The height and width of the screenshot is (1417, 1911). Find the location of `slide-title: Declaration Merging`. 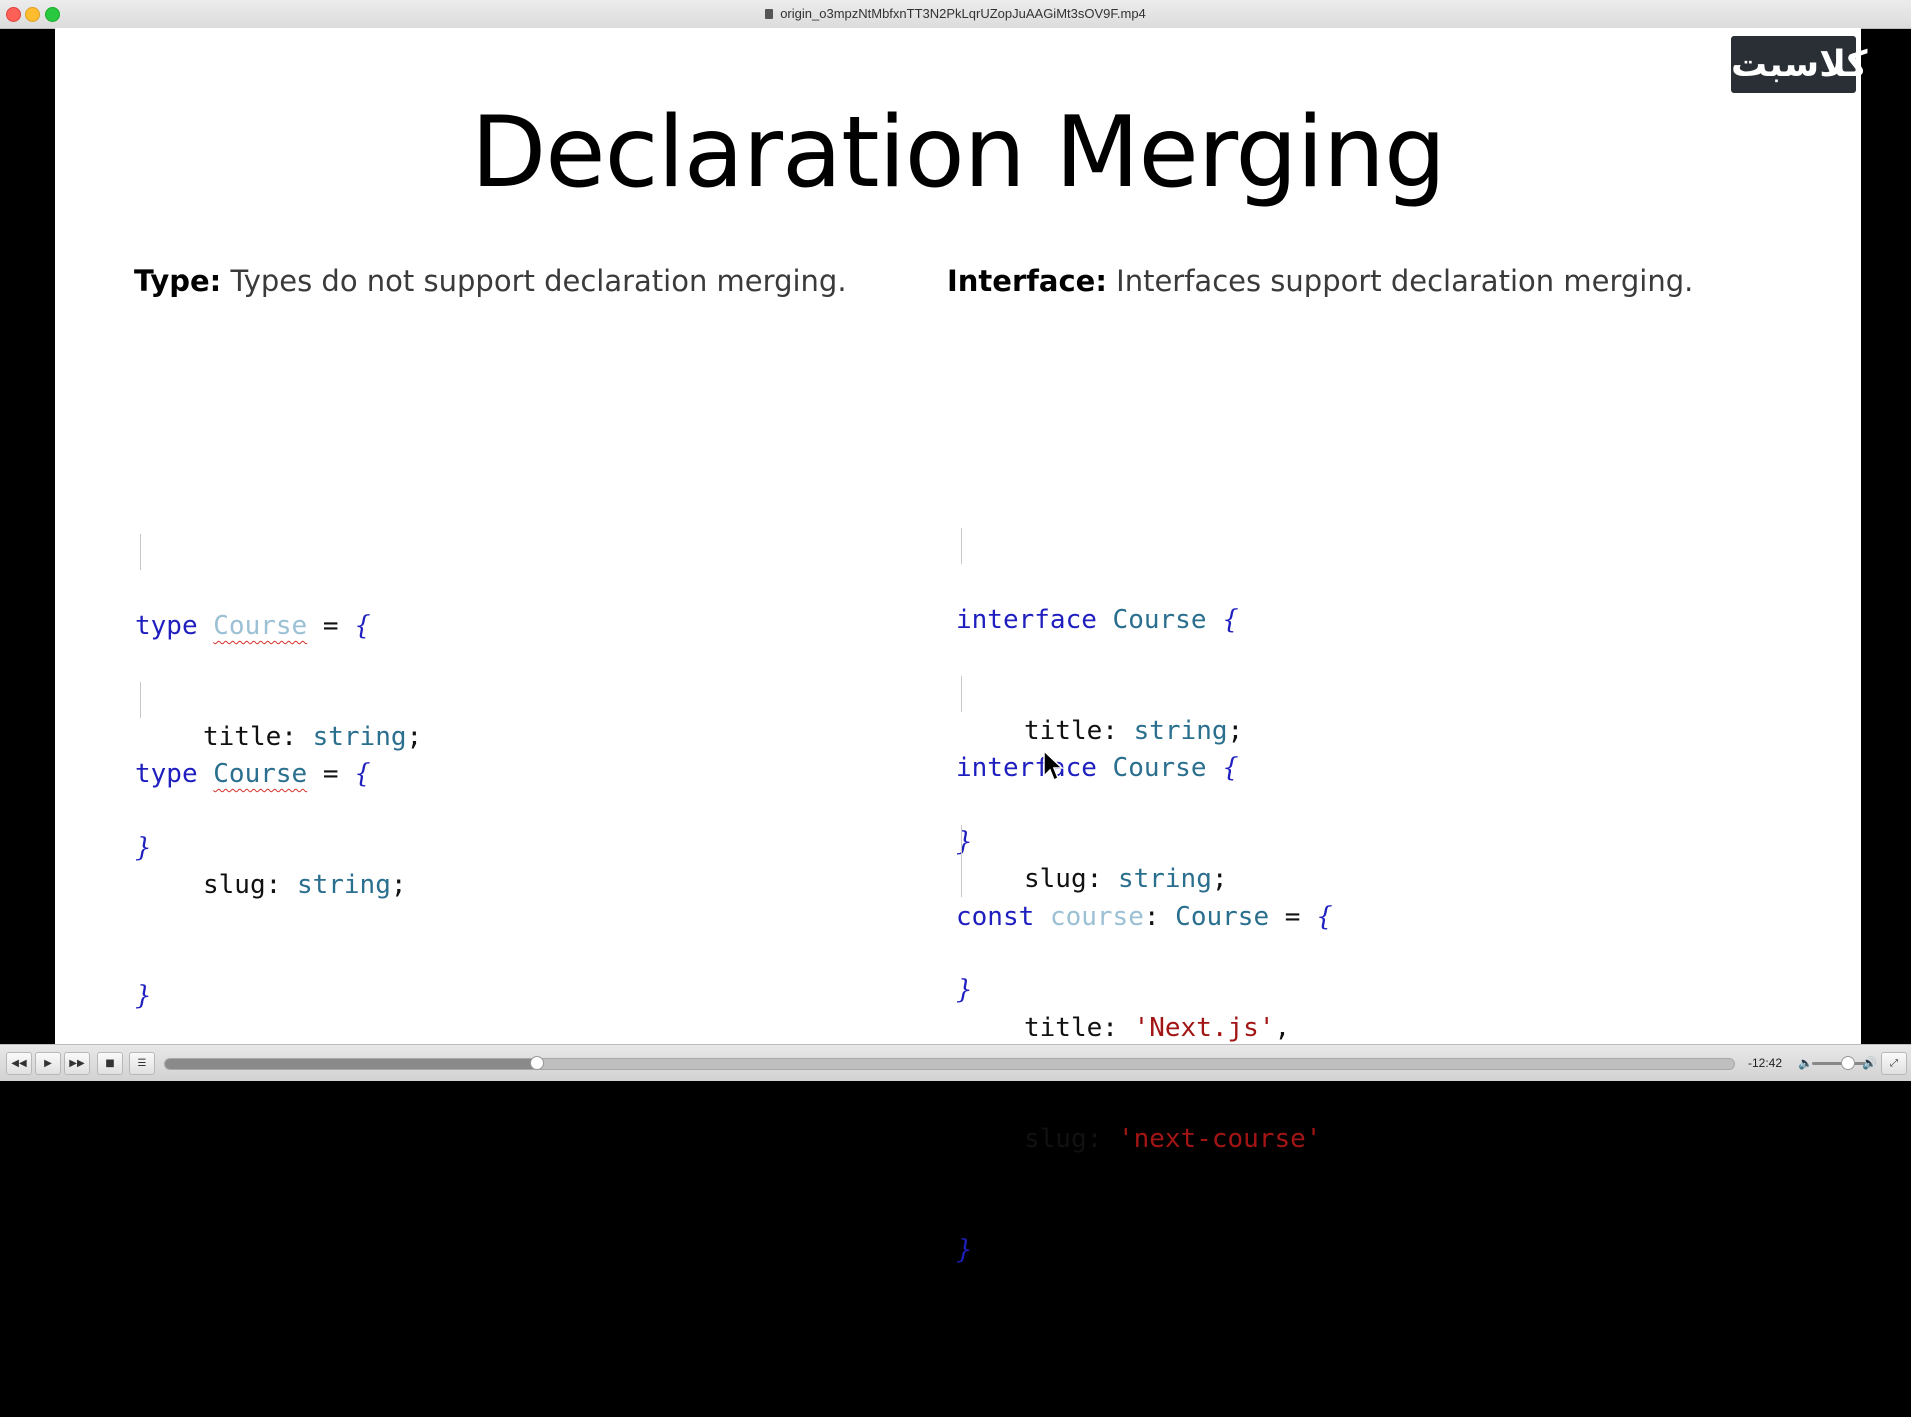

slide-title: Declaration Merging is located at coordinates (958, 153).